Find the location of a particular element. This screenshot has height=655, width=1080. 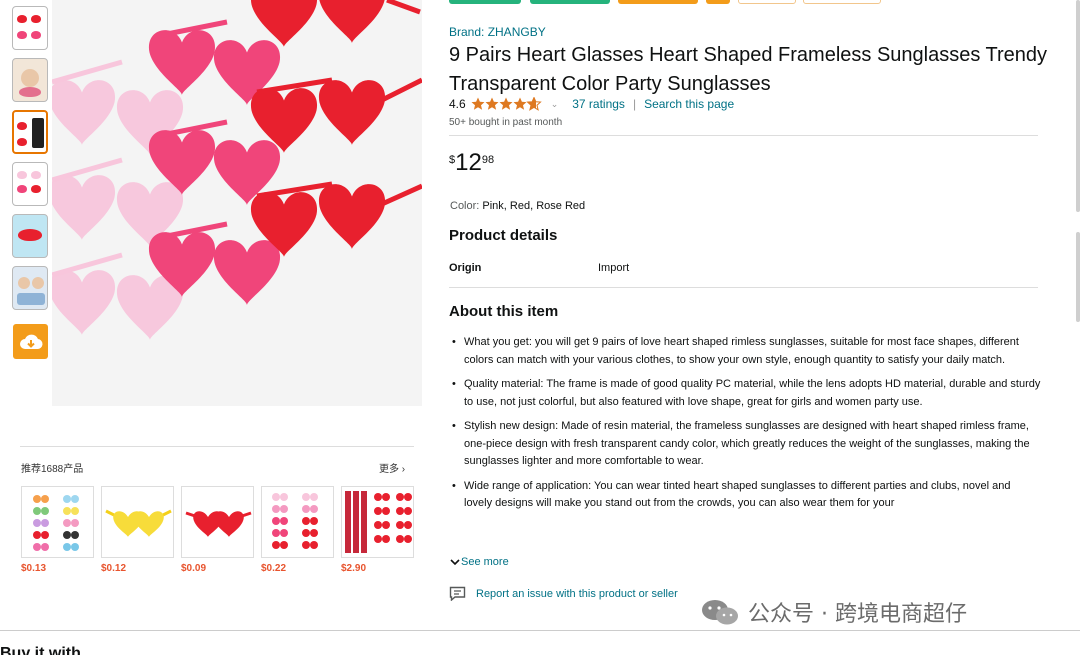

buy-it-with-heading: Buy it with is located at coordinates (40, 650).